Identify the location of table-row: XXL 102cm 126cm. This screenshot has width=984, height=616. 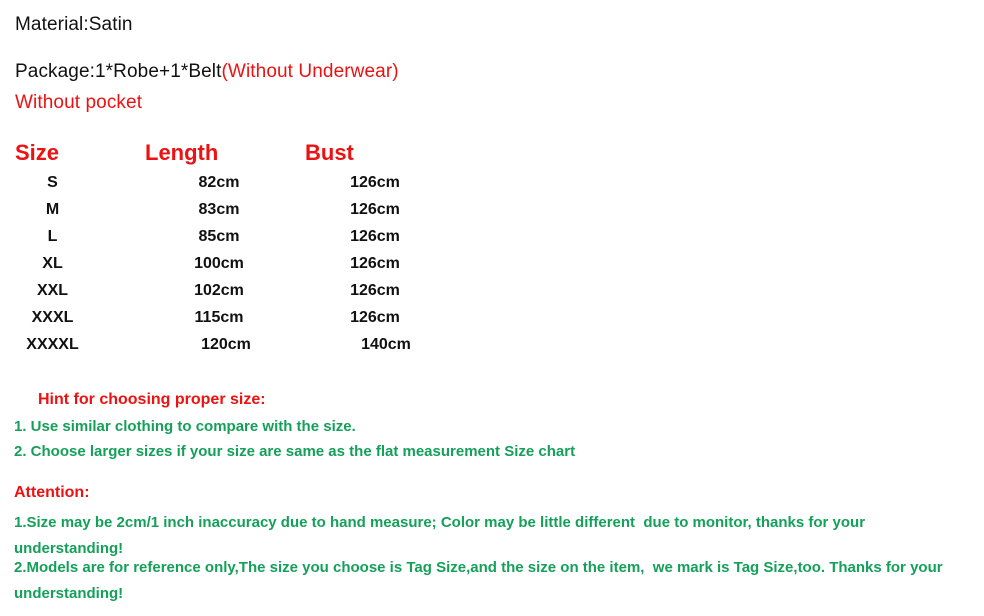
(222, 290).